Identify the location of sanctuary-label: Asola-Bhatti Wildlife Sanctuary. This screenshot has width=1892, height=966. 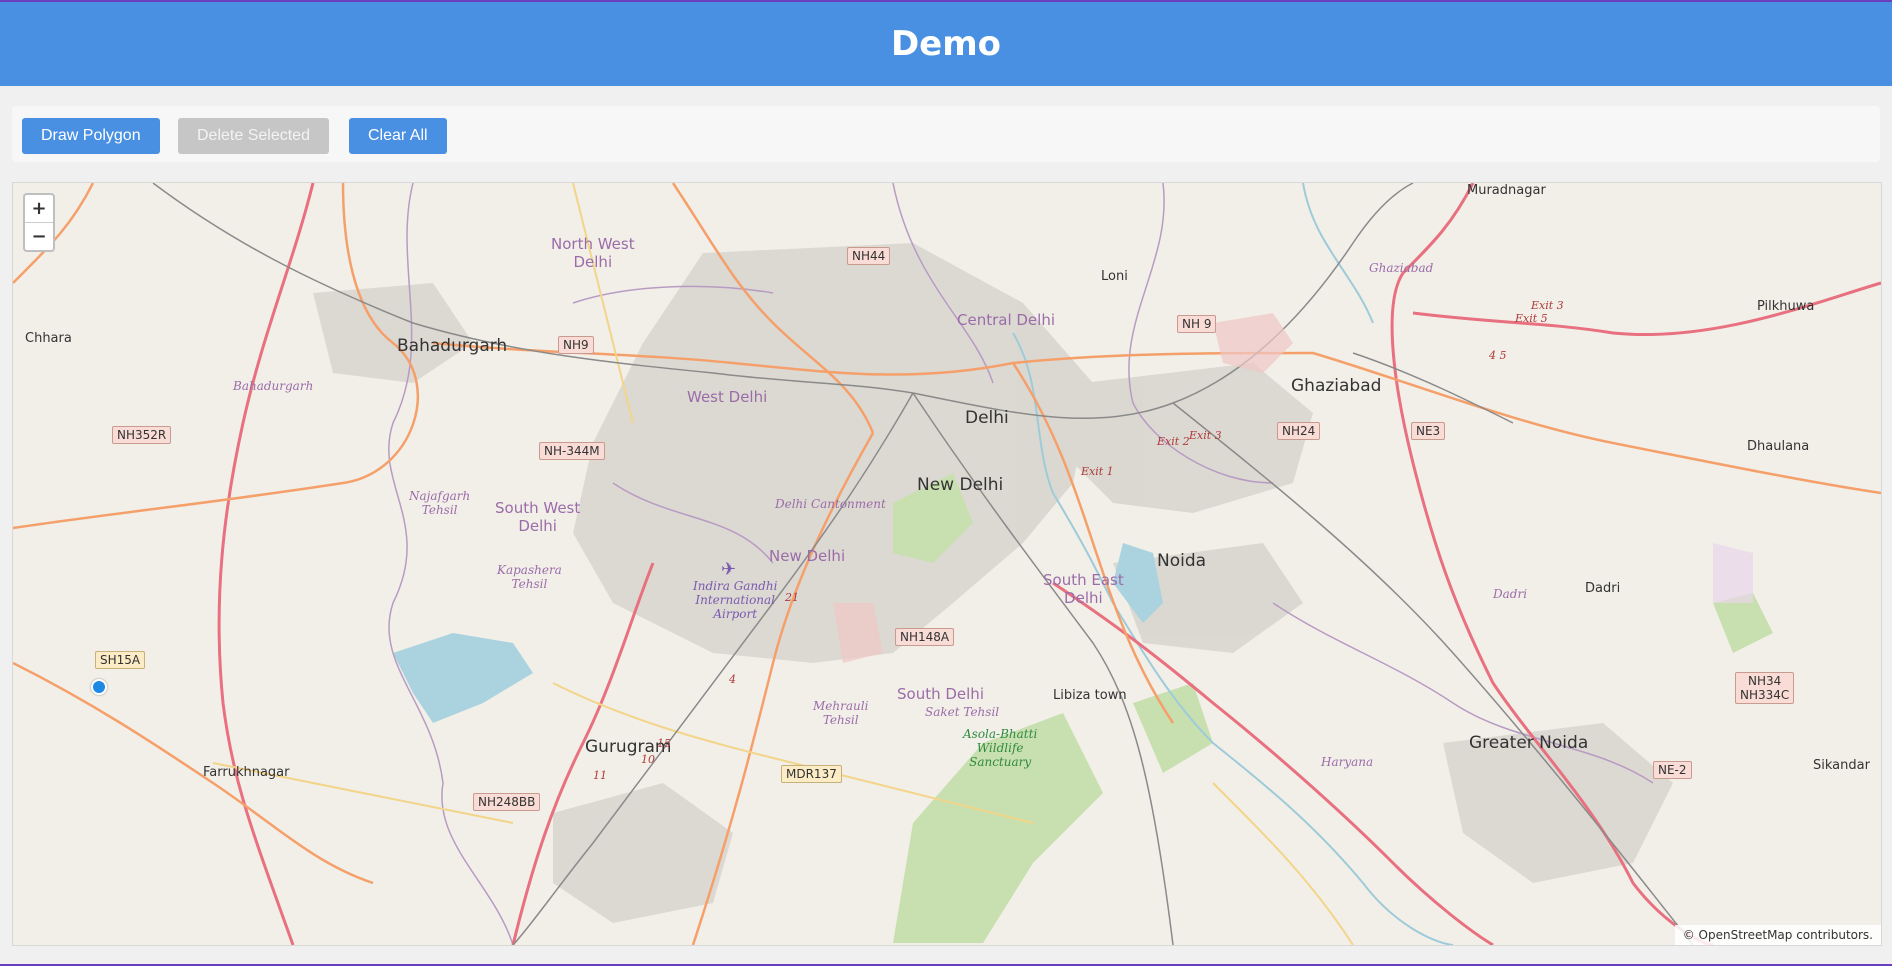
(1000, 748).